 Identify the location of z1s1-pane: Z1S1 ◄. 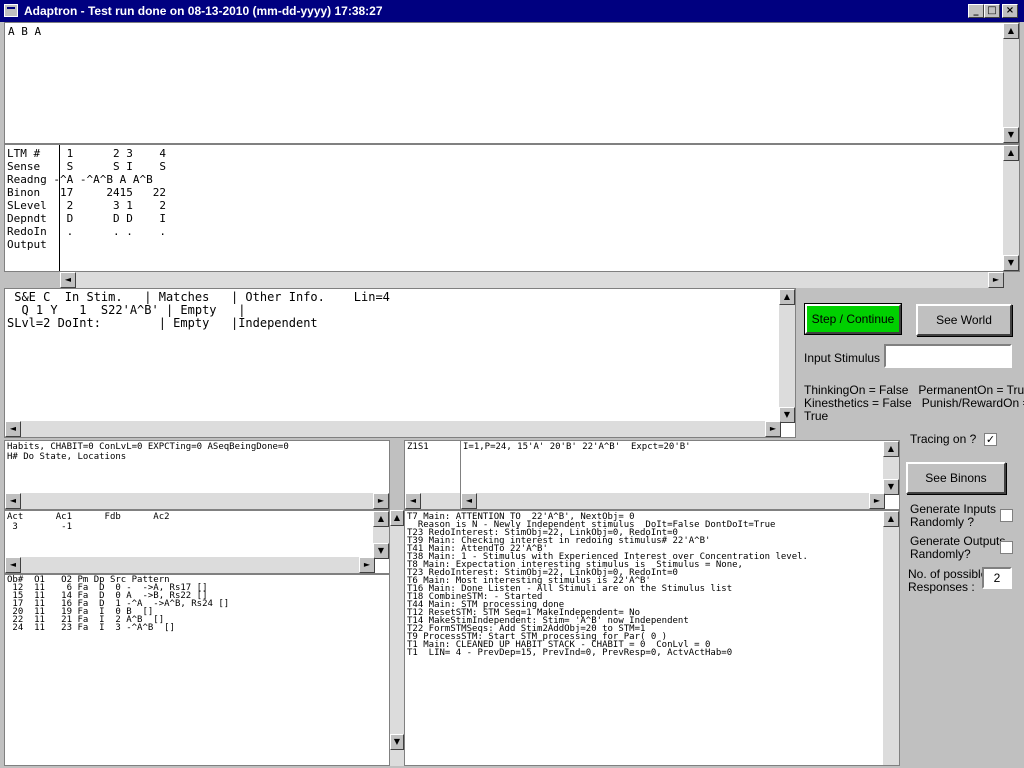
(433, 475).